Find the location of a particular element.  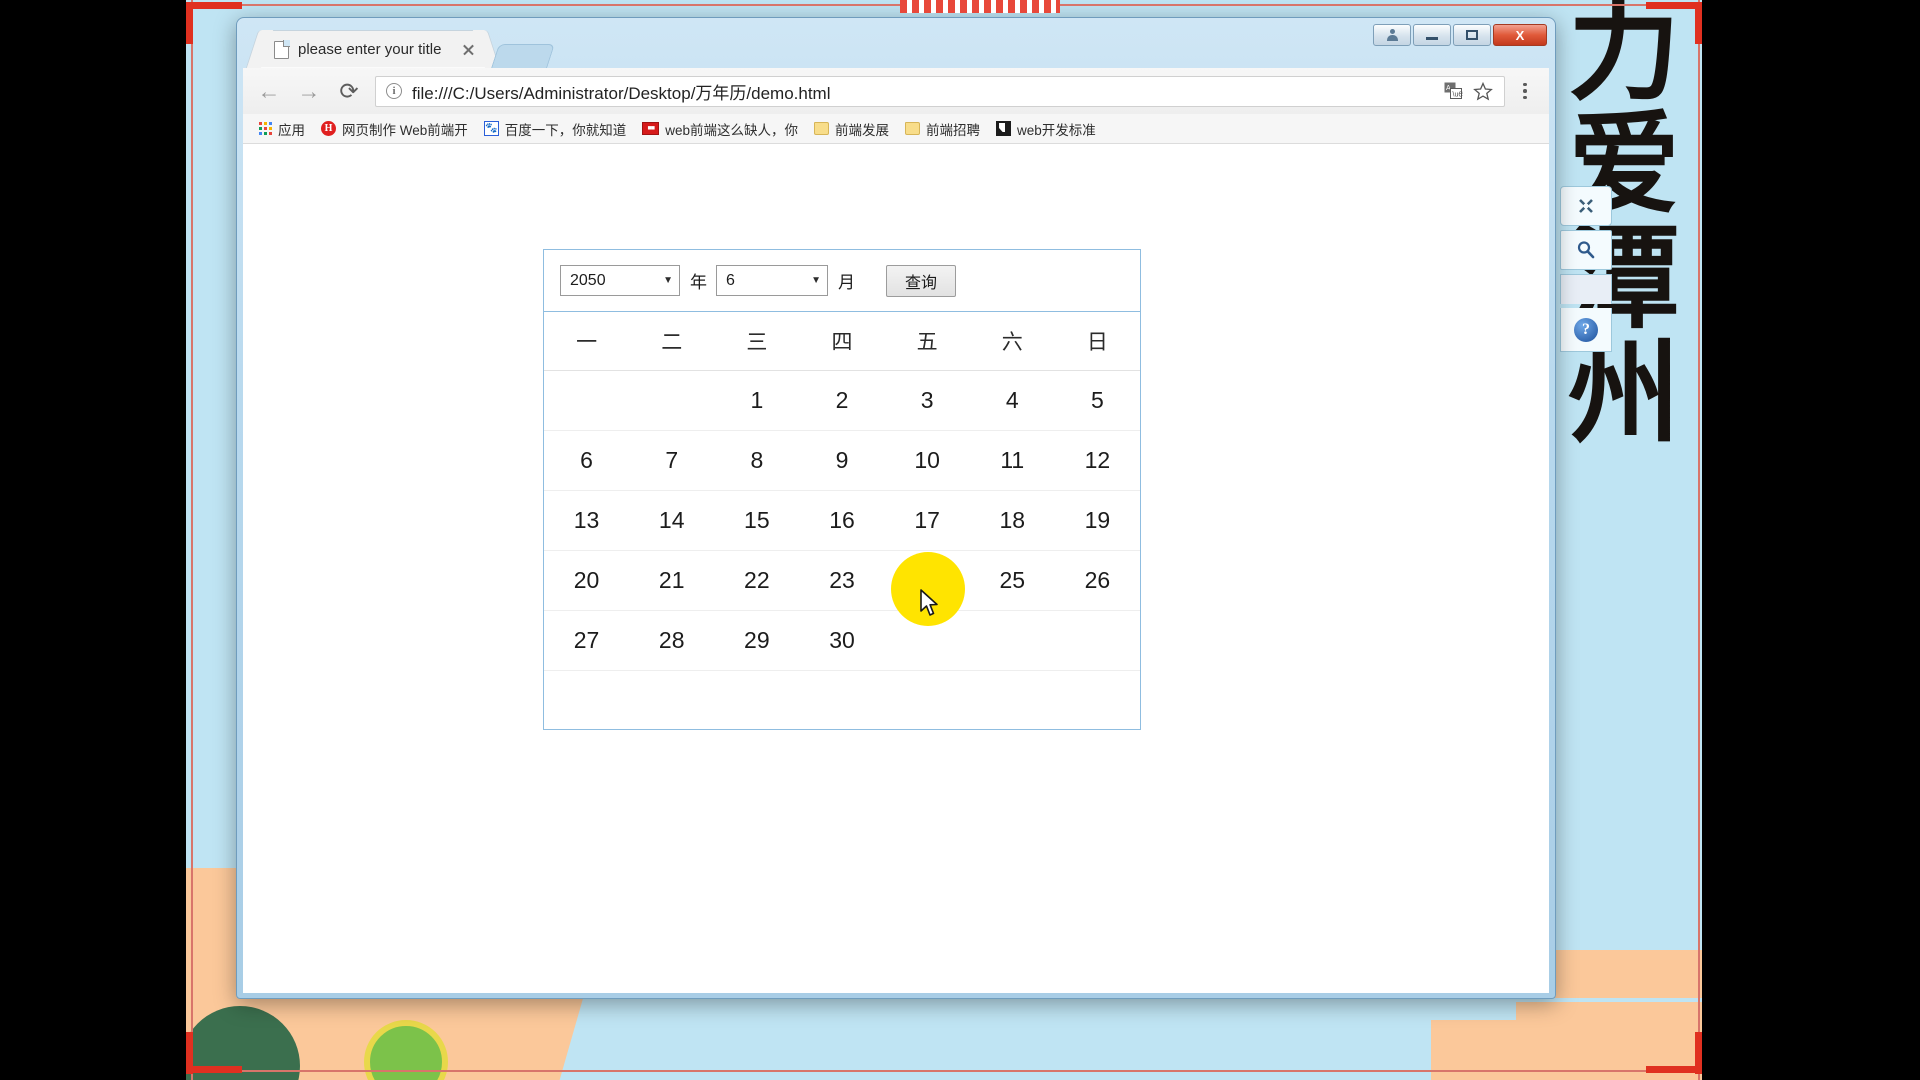

back-button: ← is located at coordinates (269, 91).